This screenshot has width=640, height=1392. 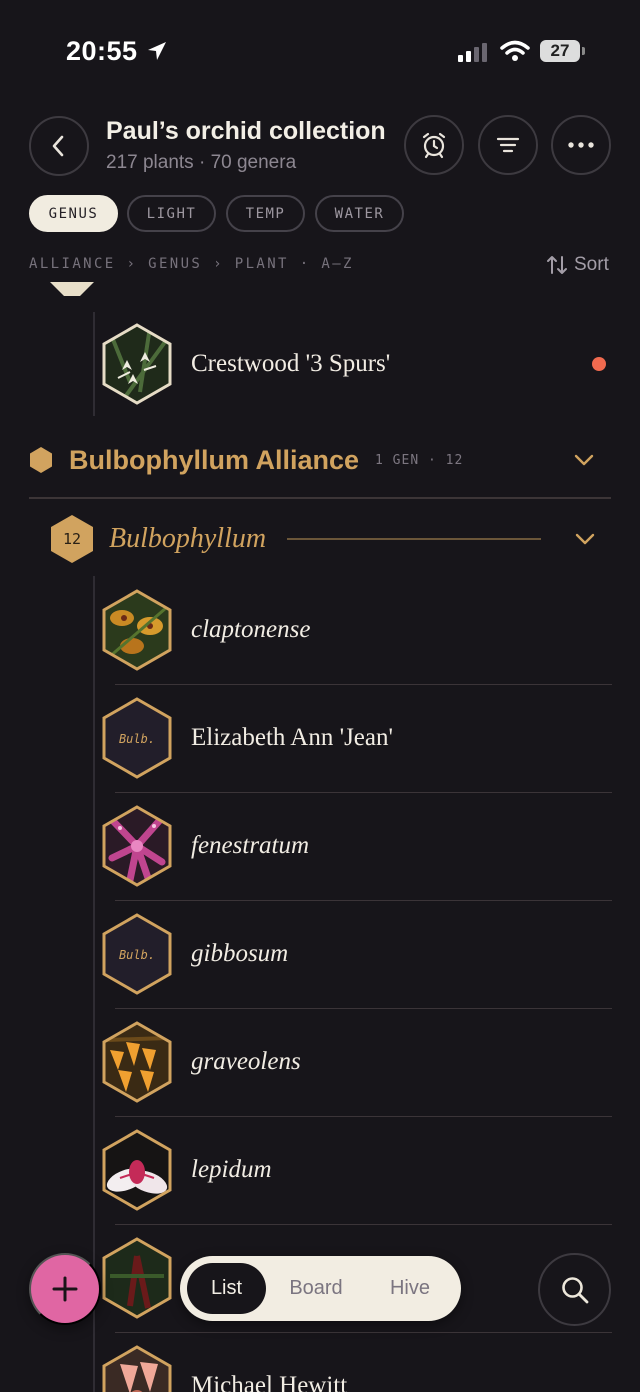 What do you see at coordinates (557, 265) in the screenshot?
I see `sort-arrows-icon` at bounding box center [557, 265].